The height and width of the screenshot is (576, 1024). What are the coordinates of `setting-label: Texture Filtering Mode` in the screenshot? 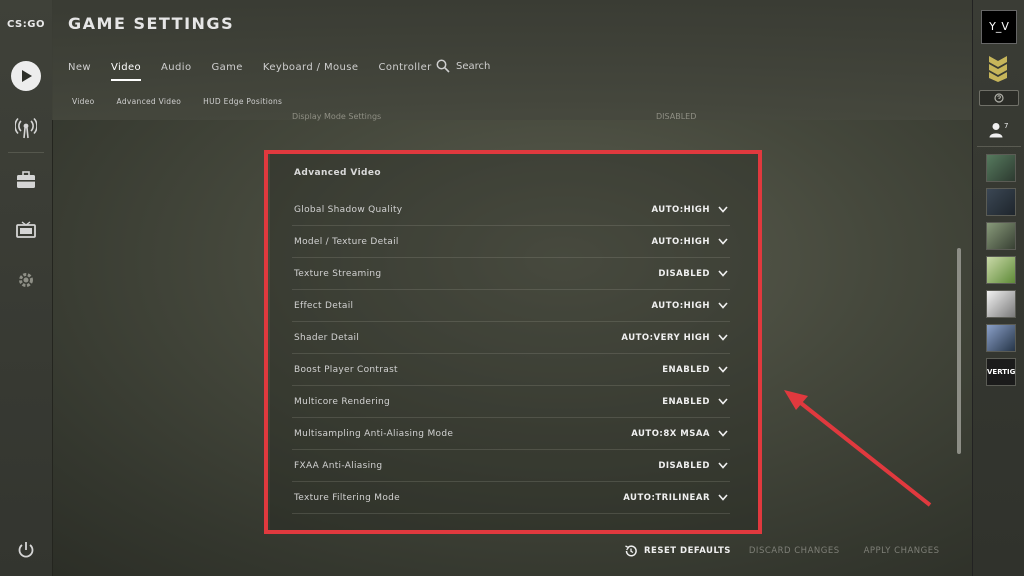 It's located at (347, 497).